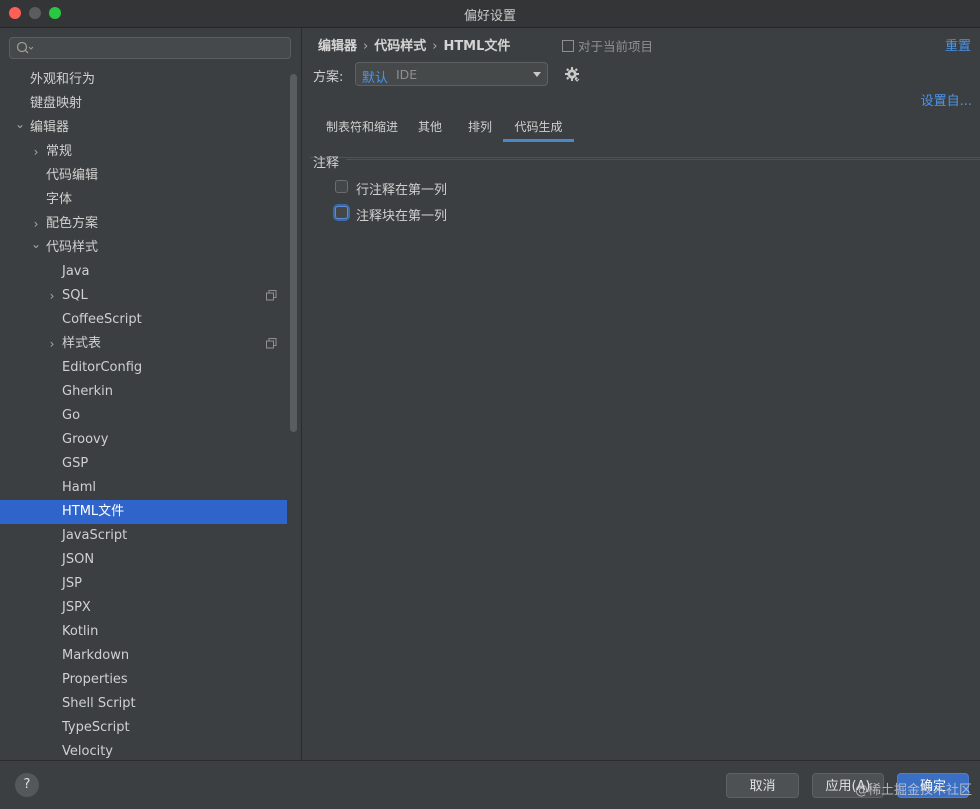 This screenshot has width=980, height=809. What do you see at coordinates (76, 271) in the screenshot?
I see `tree-item-label: Java` at bounding box center [76, 271].